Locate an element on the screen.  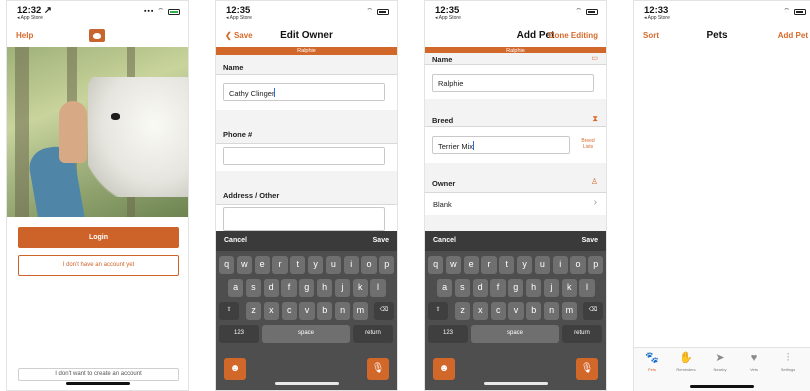
owner-name-field: Cathy Clinger is located at coordinates (304, 92).